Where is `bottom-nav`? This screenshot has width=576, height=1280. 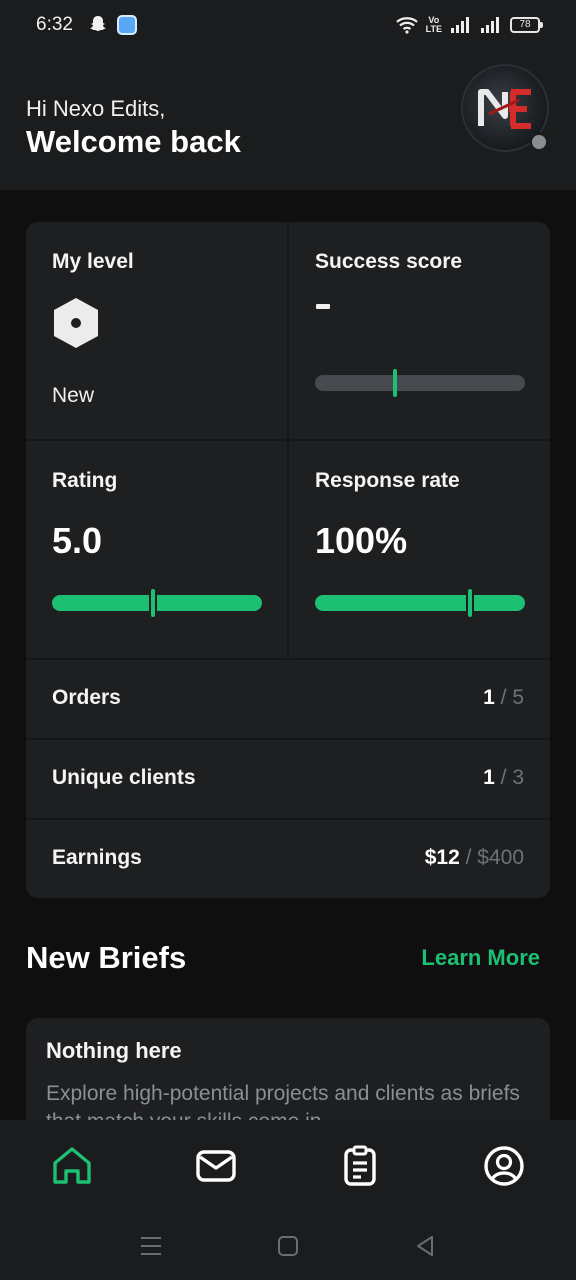
bottom-nav is located at coordinates (288, 1165).